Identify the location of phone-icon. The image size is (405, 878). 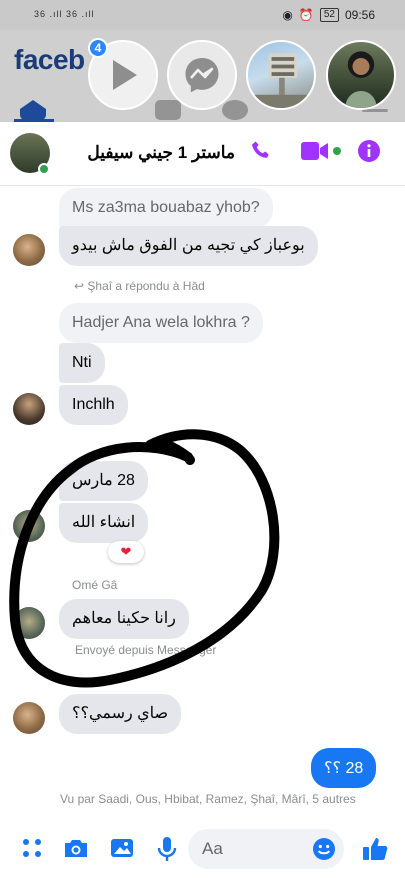
(261, 151).